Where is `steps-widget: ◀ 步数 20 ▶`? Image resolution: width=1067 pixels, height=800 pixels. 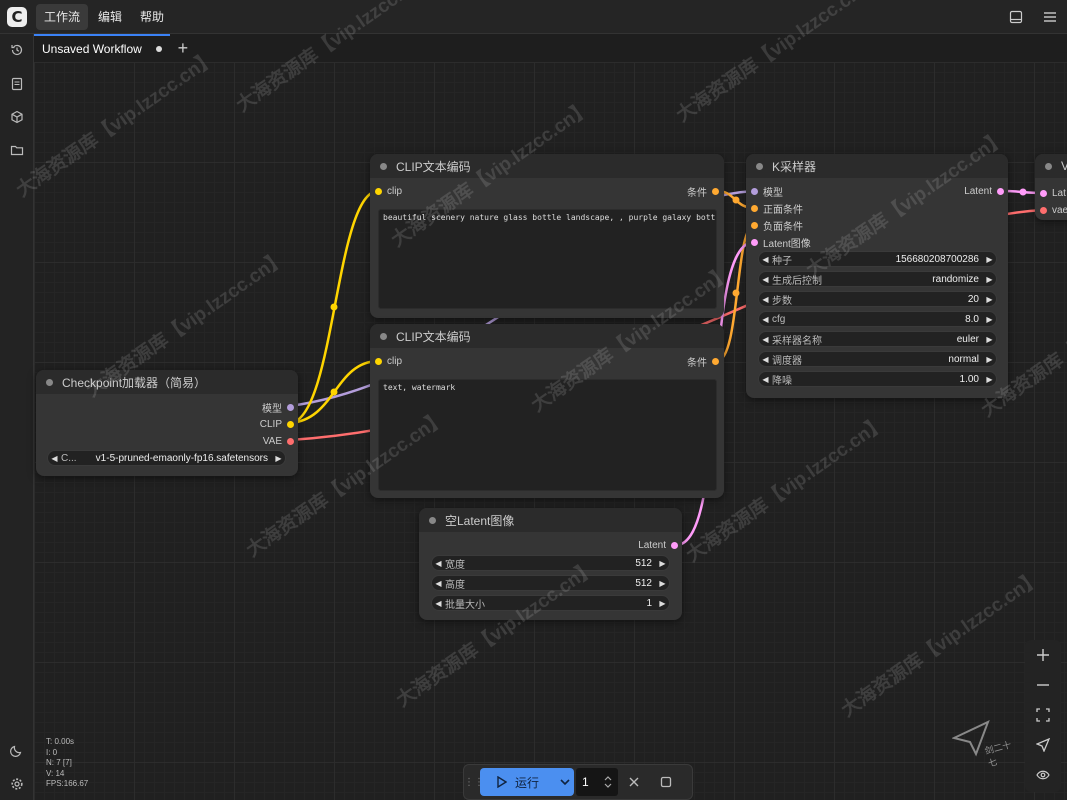 steps-widget: ◀ 步数 20 ▶ is located at coordinates (877, 299).